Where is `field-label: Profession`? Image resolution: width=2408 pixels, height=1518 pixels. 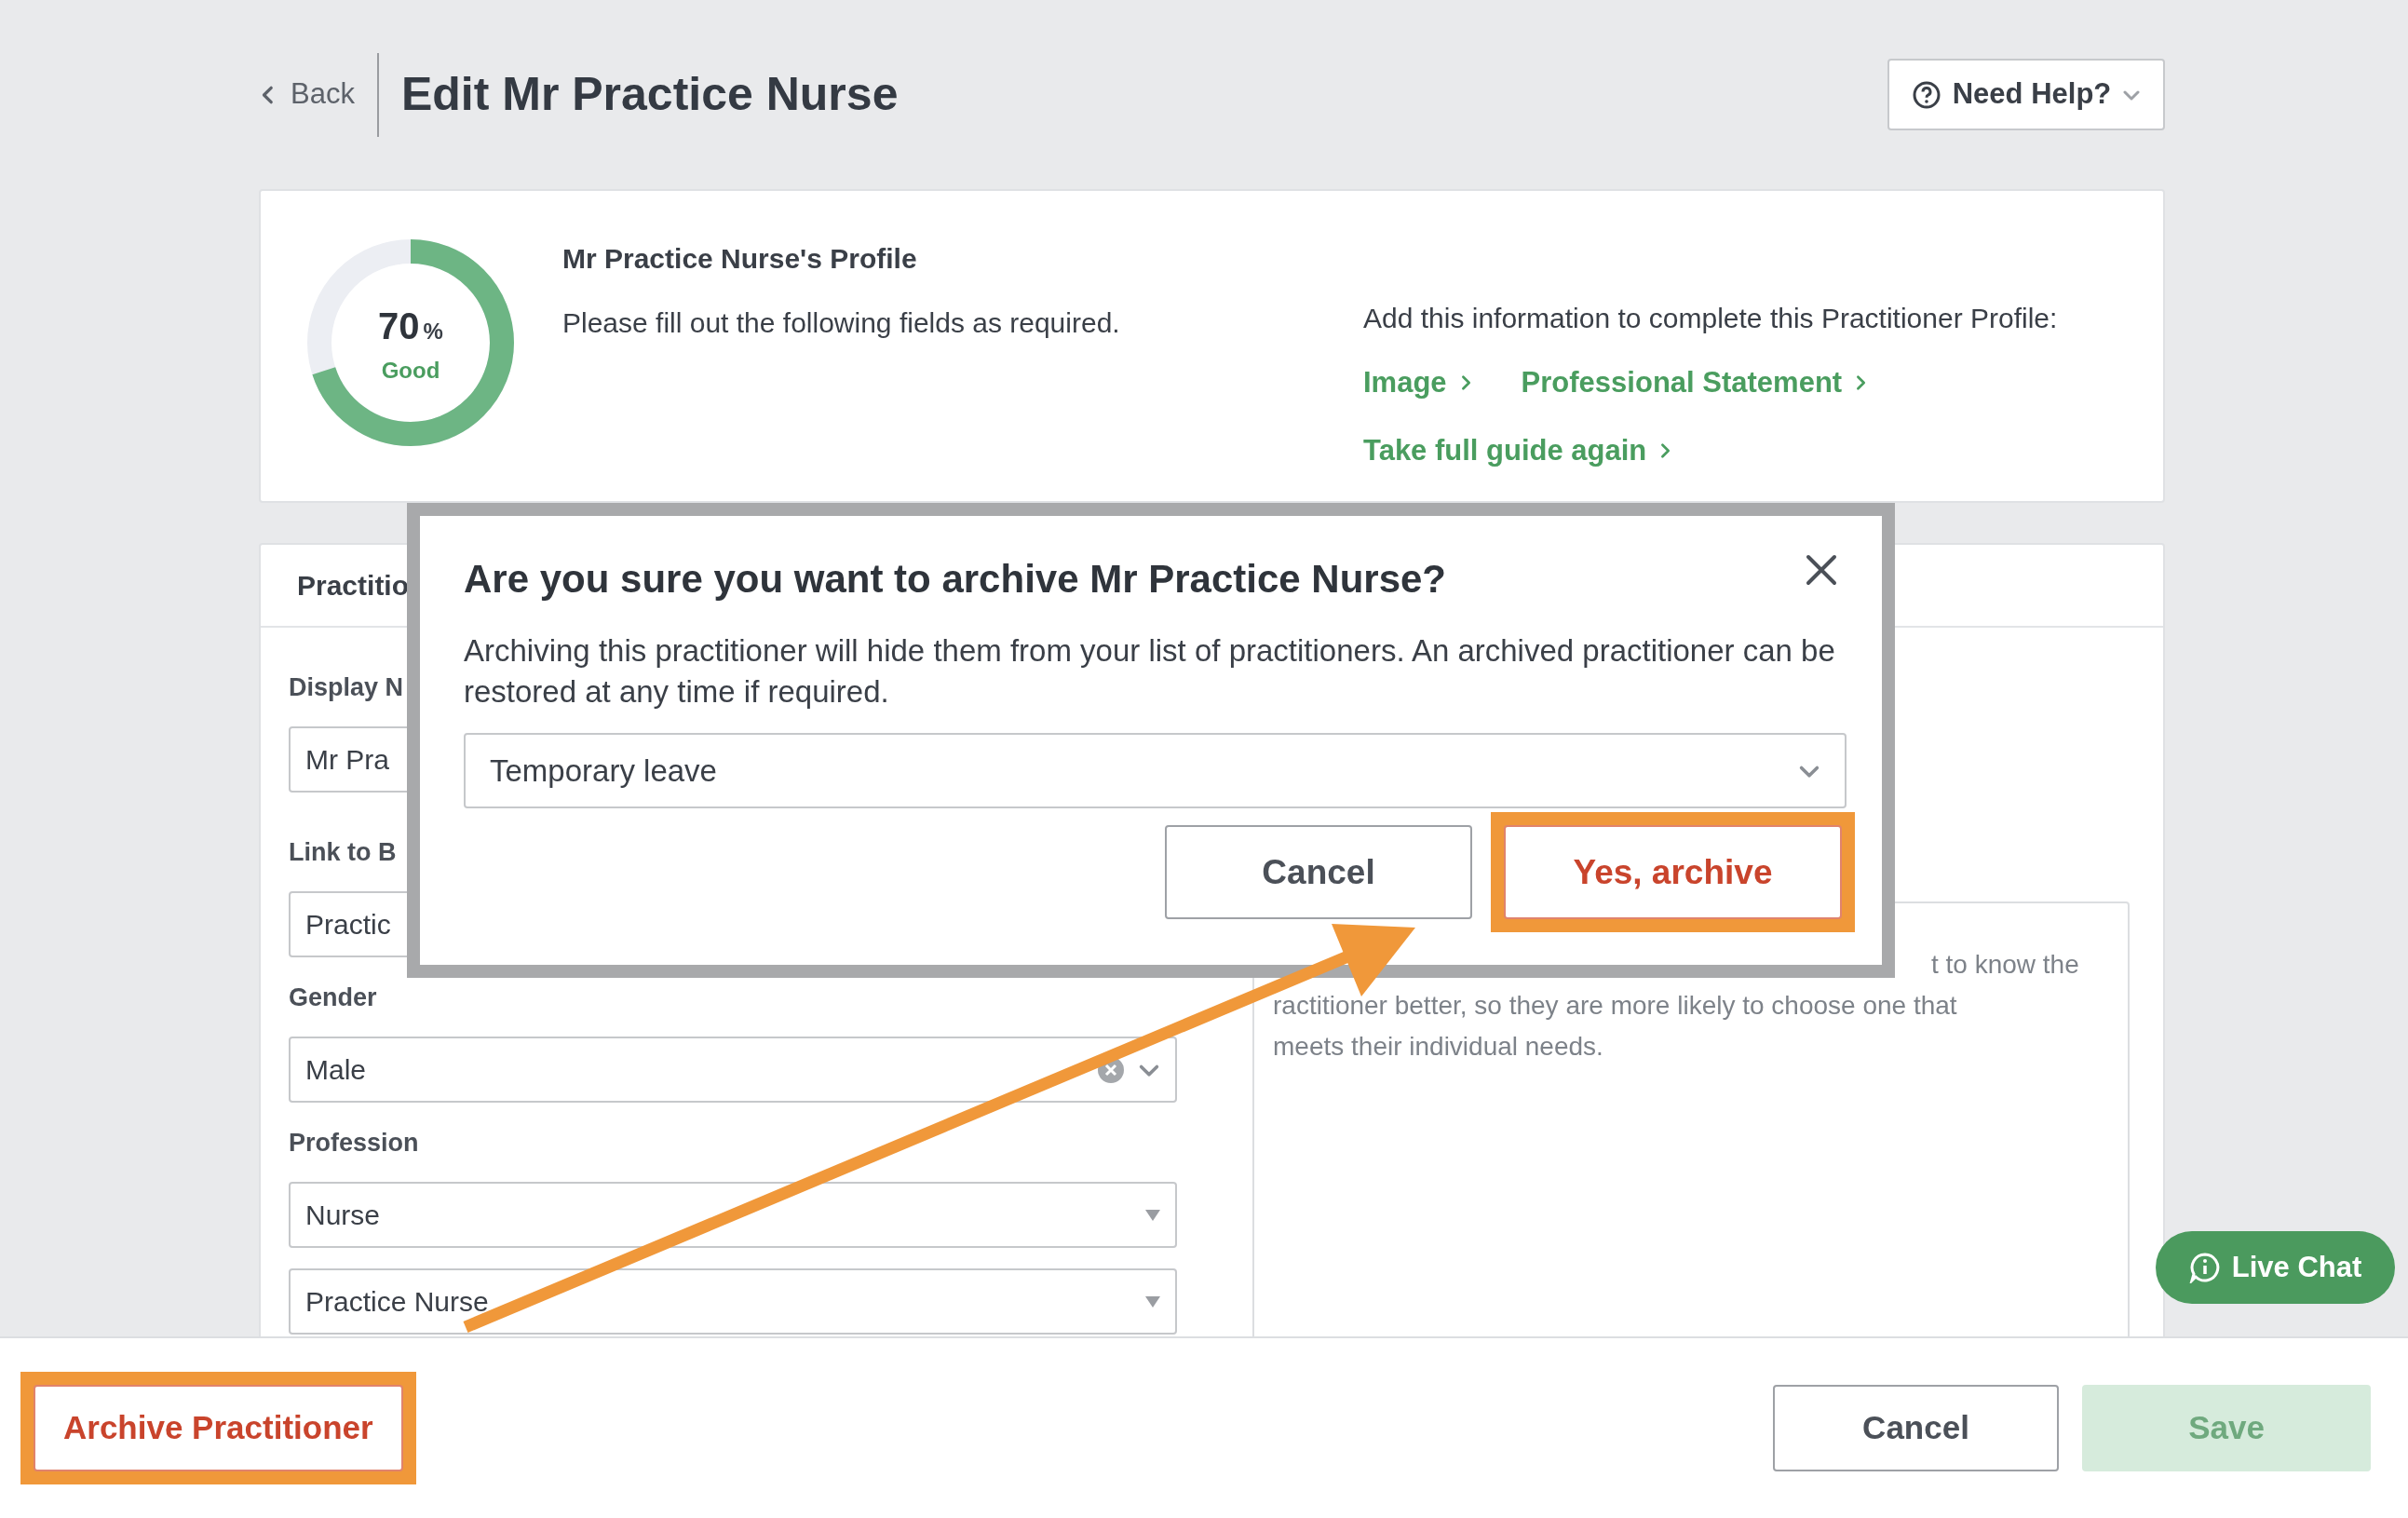 field-label: Profession is located at coordinates (354, 1143).